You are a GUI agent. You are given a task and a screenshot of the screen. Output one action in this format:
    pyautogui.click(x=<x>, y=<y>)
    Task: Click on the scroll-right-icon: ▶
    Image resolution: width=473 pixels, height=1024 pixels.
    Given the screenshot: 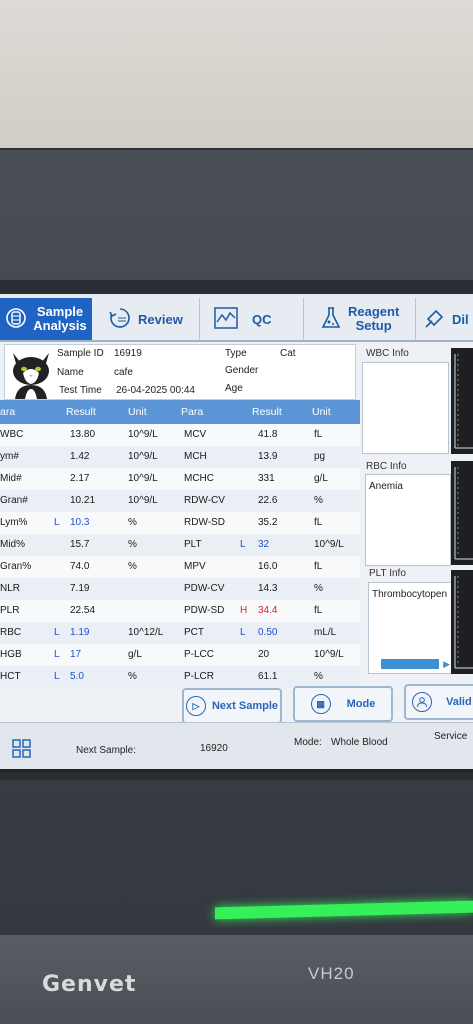 What is the action you would take?
    pyautogui.click(x=446, y=664)
    